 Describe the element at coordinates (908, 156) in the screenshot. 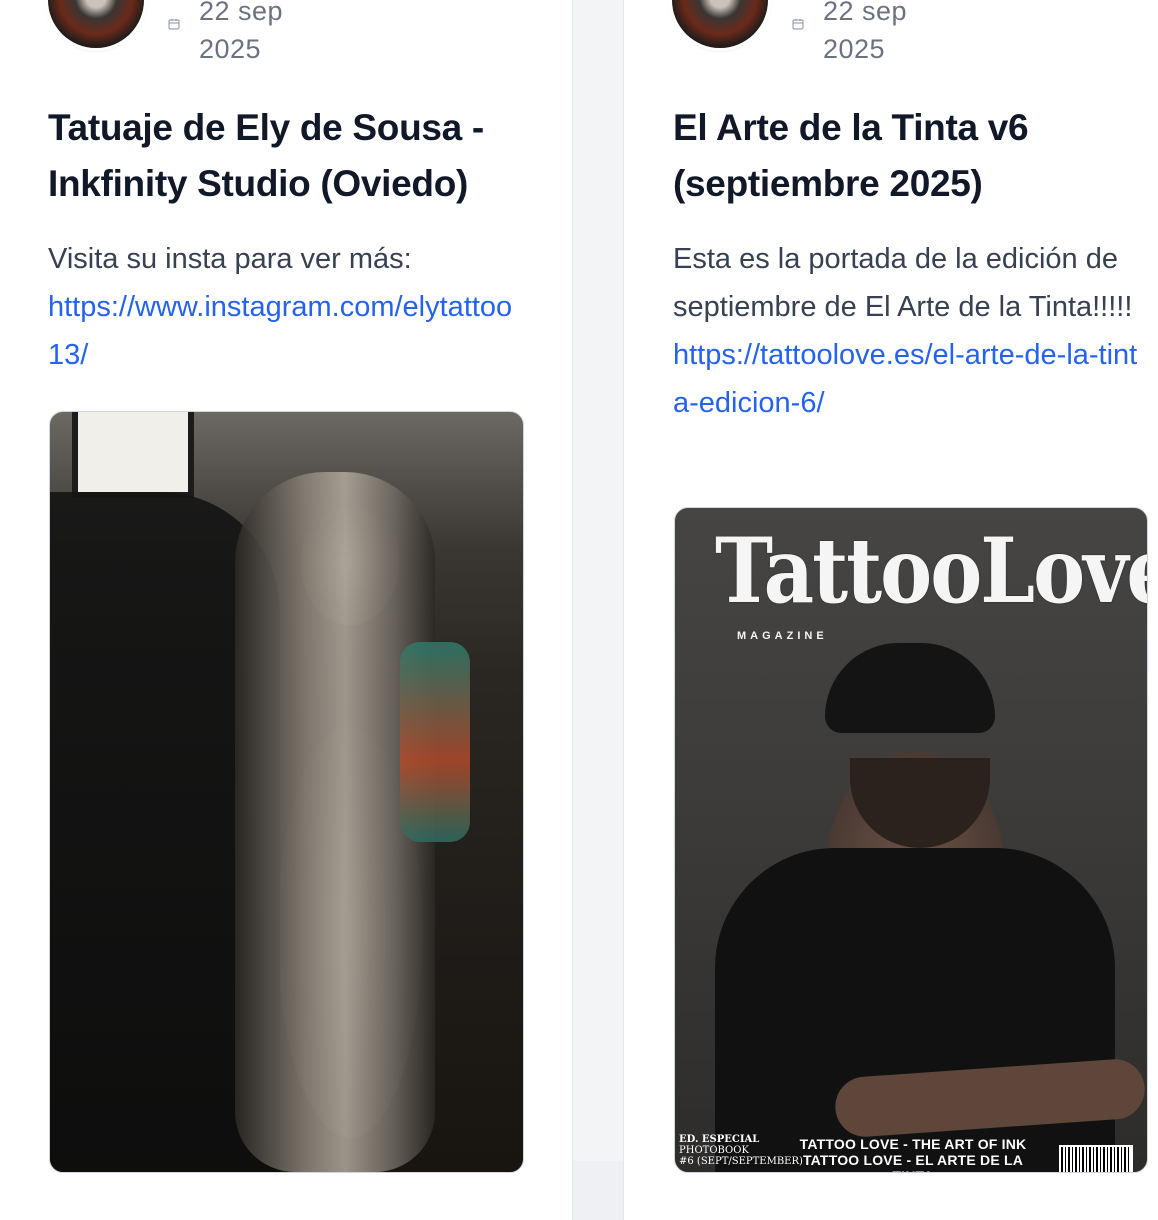

I see `post-title: El Arte de la Tinta v6 (septiembre 2025)` at that location.